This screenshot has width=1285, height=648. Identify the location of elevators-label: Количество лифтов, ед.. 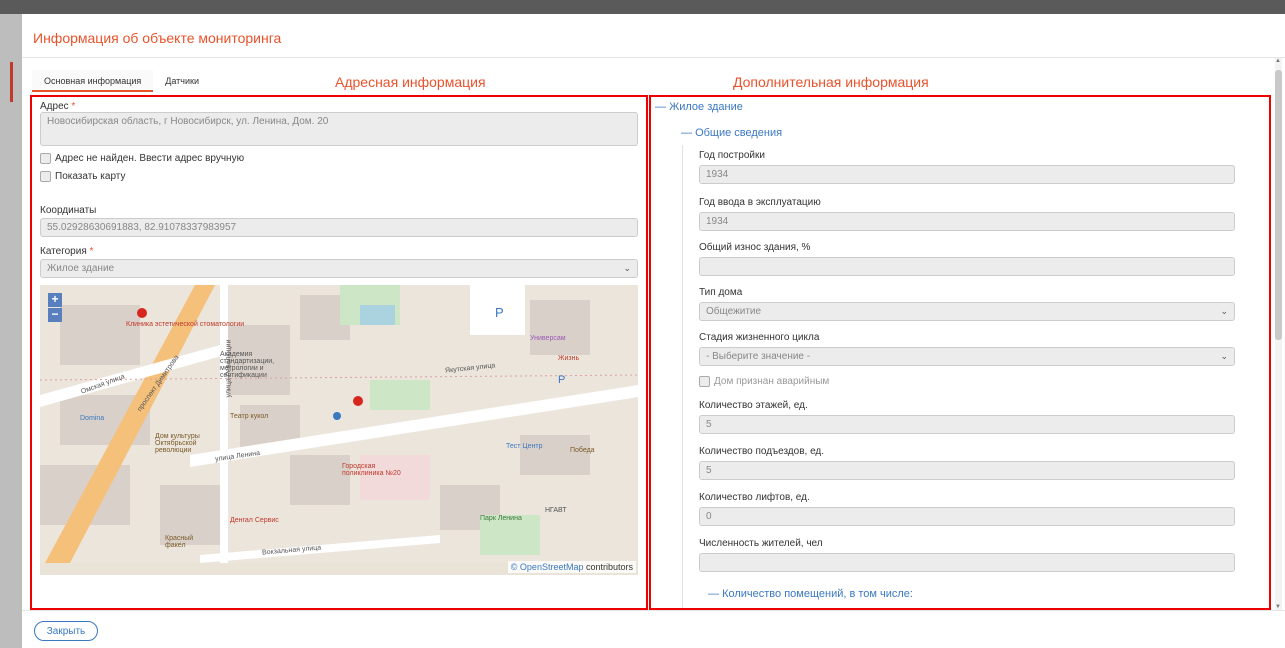
(754, 497).